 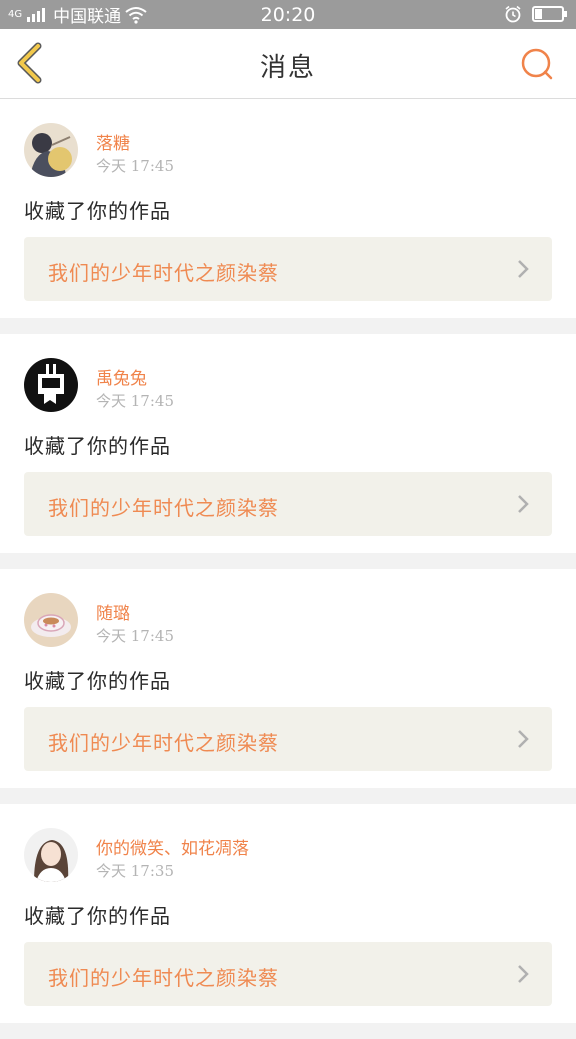 I want to click on carrier-name: 中国联通, so click(x=87, y=17).